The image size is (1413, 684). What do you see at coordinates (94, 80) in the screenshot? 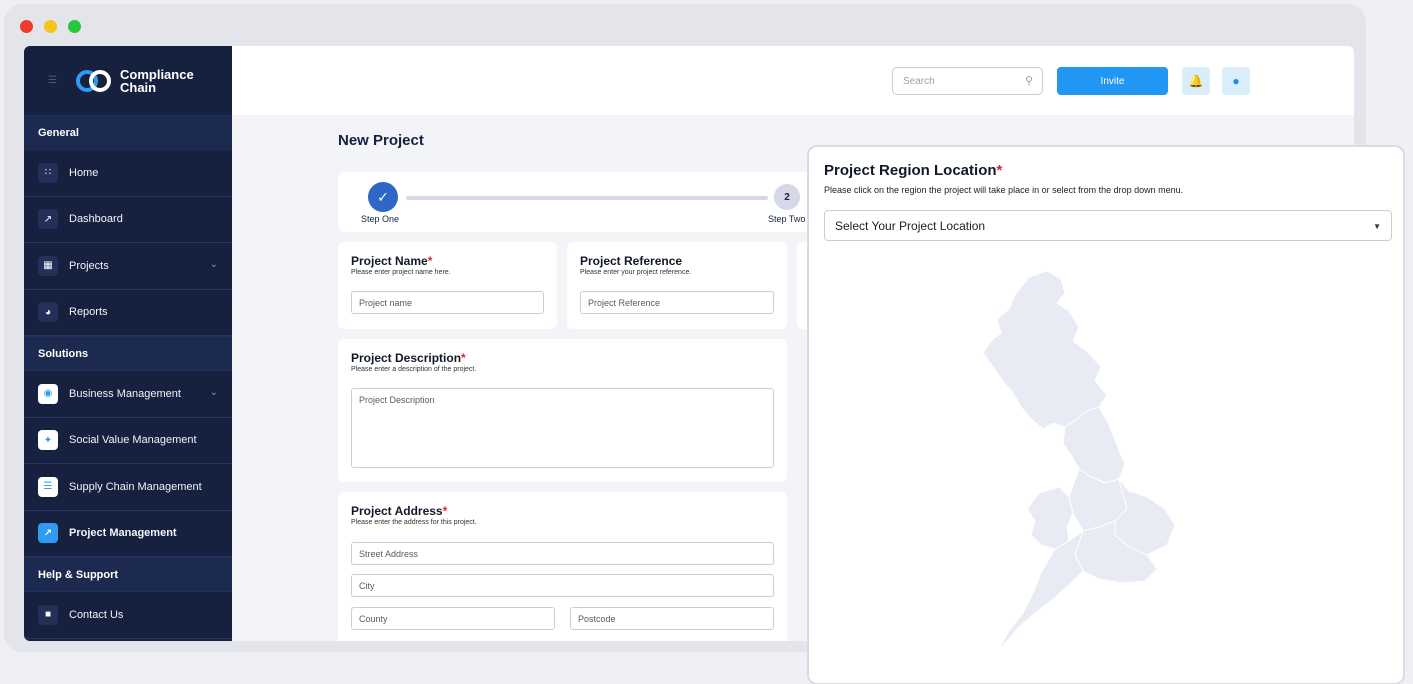
I see `brand-logo-icon` at bounding box center [94, 80].